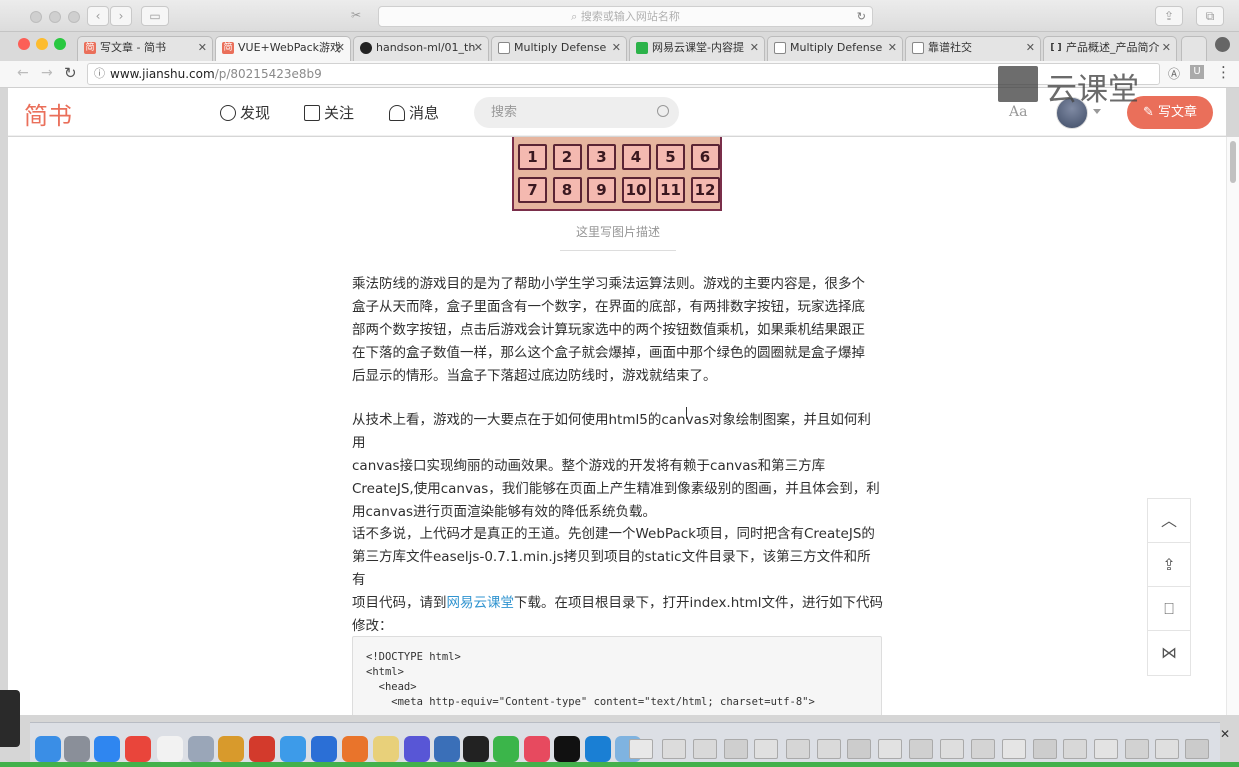  I want to click on safari-reader-icon: ✂, so click(356, 16).